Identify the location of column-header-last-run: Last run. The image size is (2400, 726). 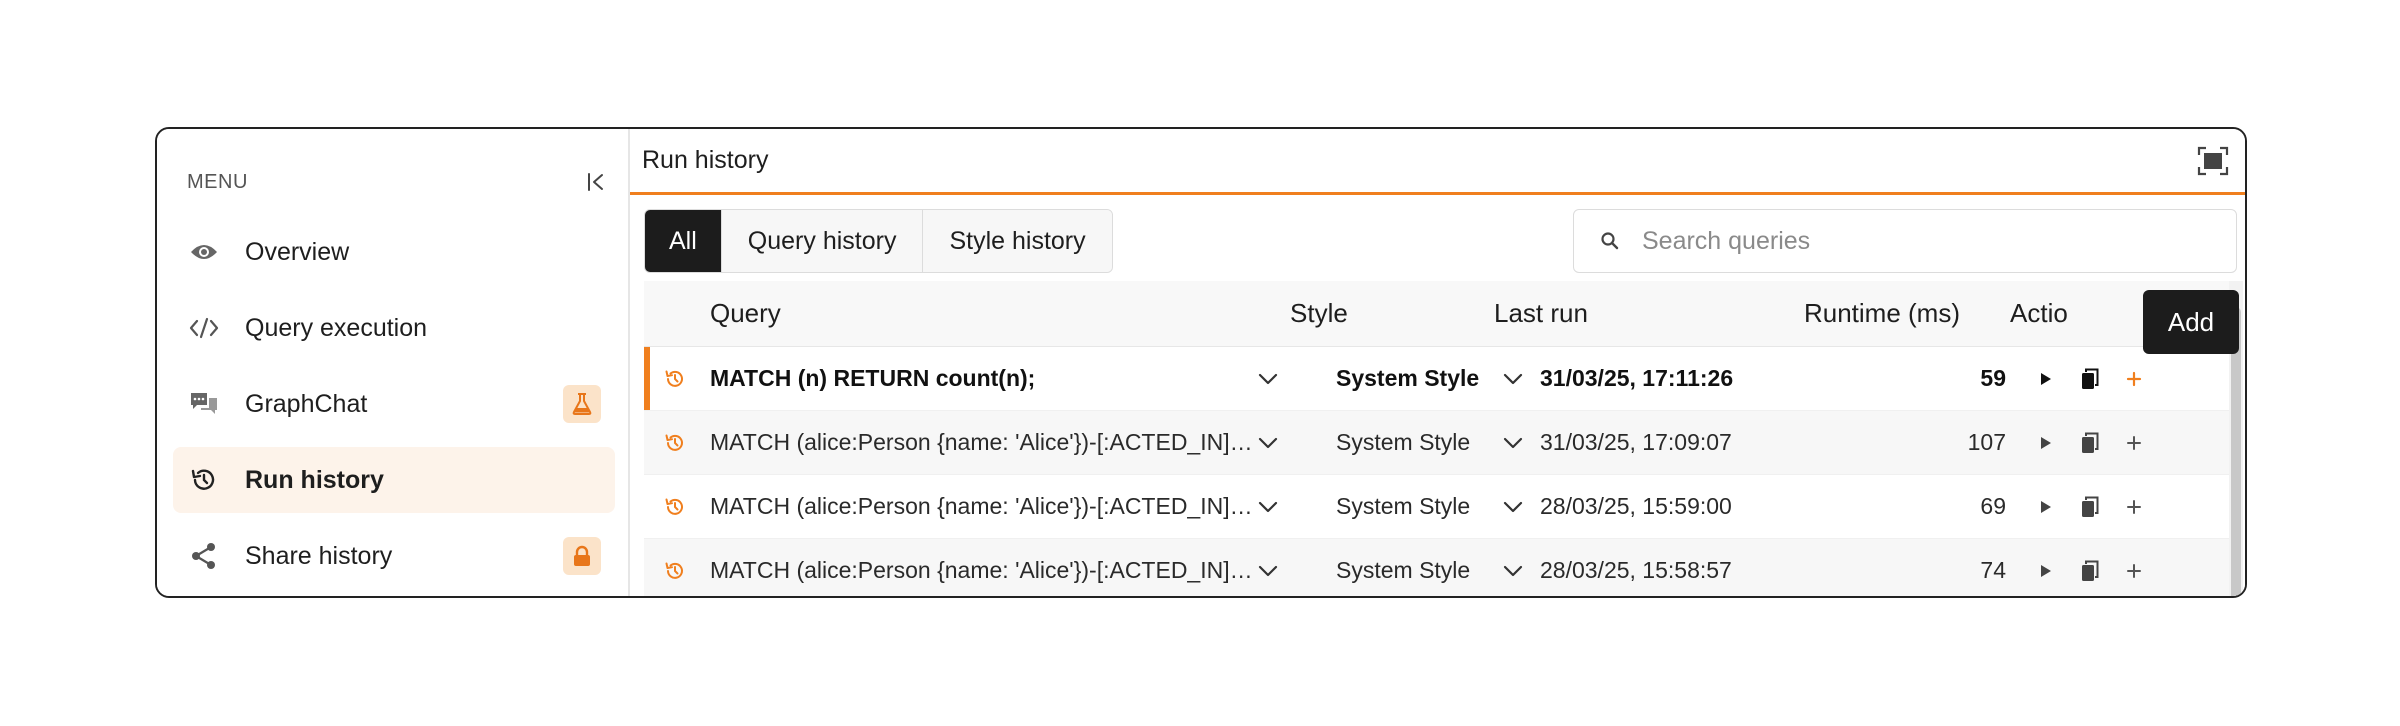
(1634, 313).